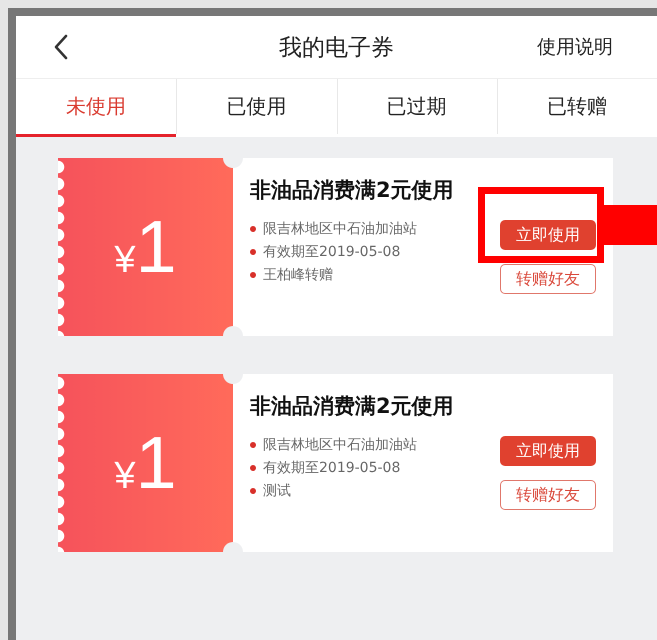  I want to click on usage-instructions-link: 使用说明, so click(575, 47).